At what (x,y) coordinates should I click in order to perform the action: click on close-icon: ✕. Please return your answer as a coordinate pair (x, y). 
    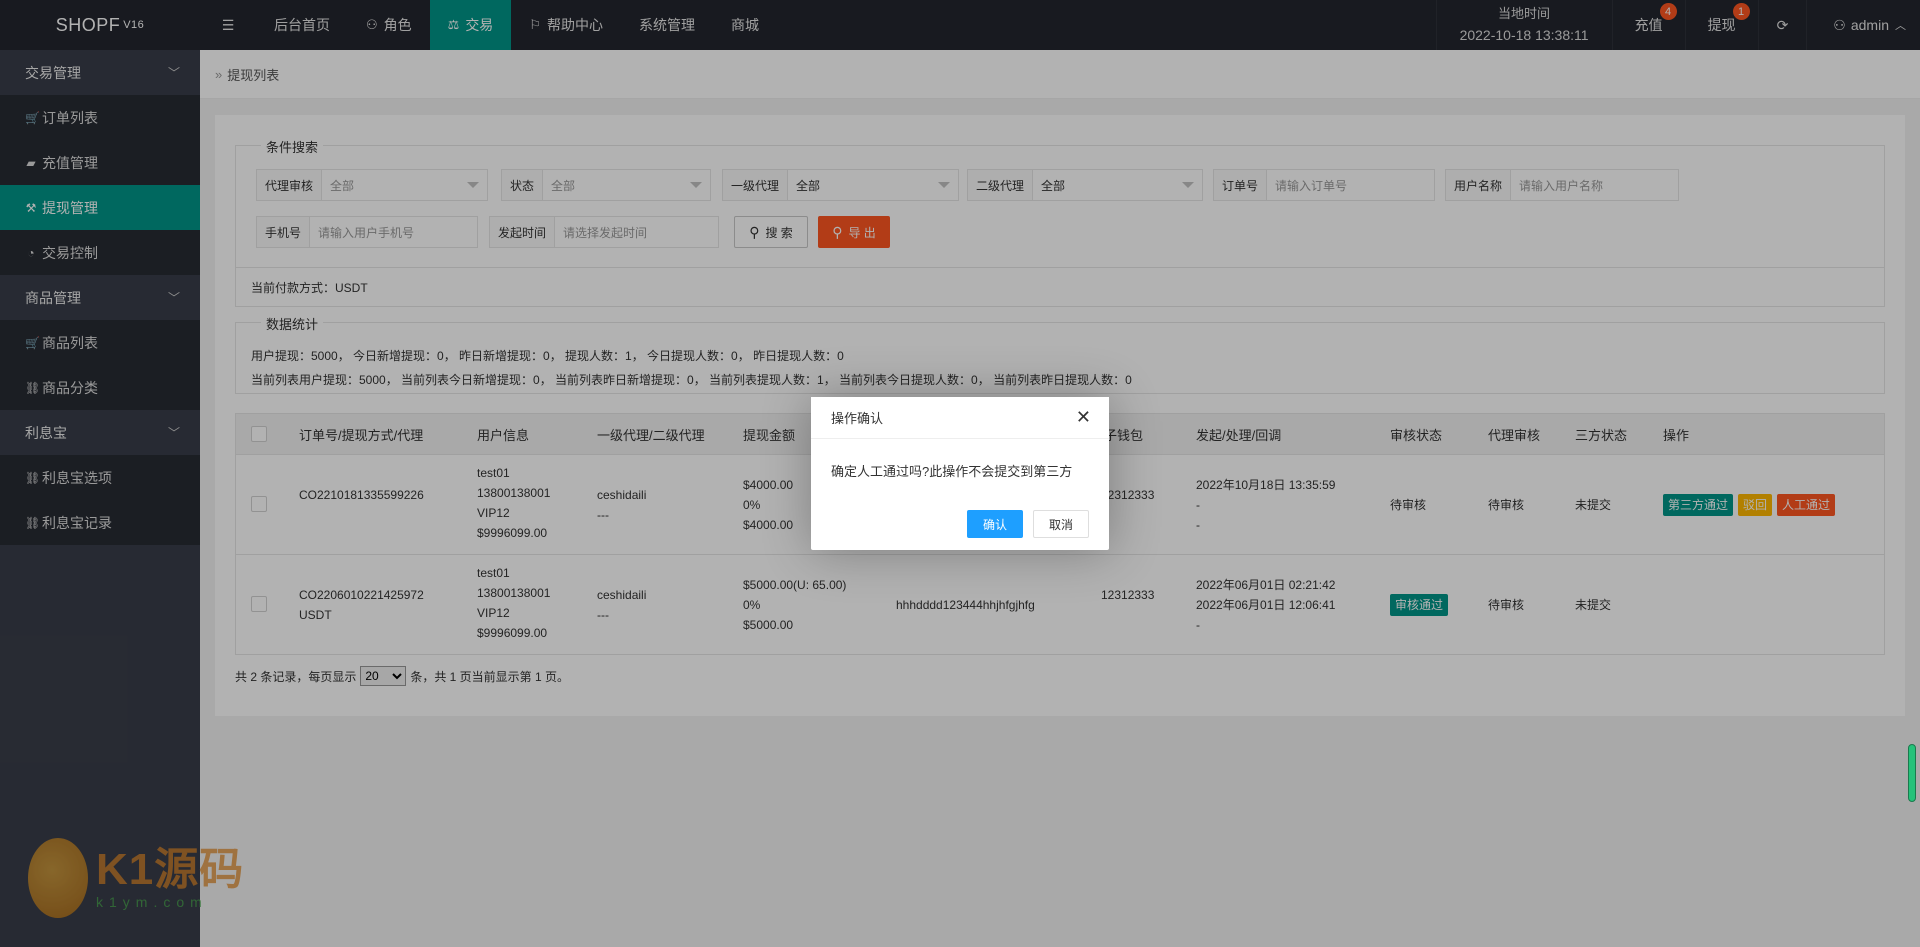
    Looking at the image, I should click on (1083, 417).